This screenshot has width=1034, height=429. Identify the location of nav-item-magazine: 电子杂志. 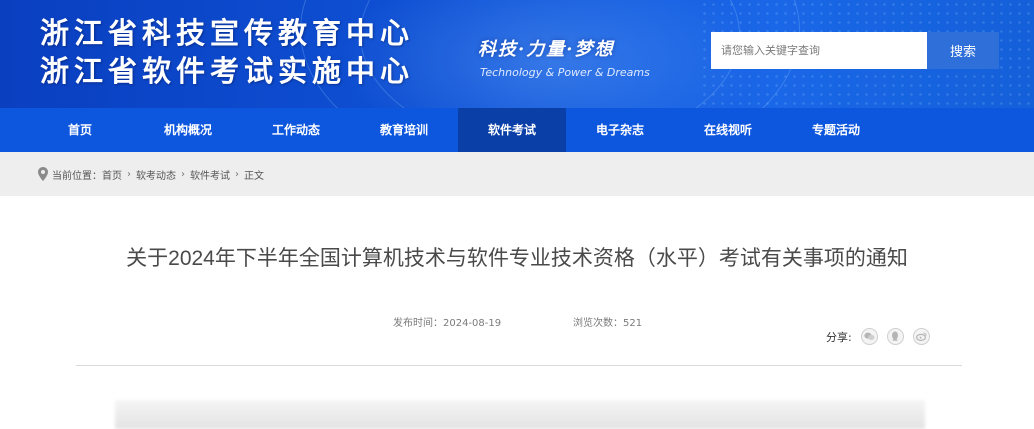
(620, 130).